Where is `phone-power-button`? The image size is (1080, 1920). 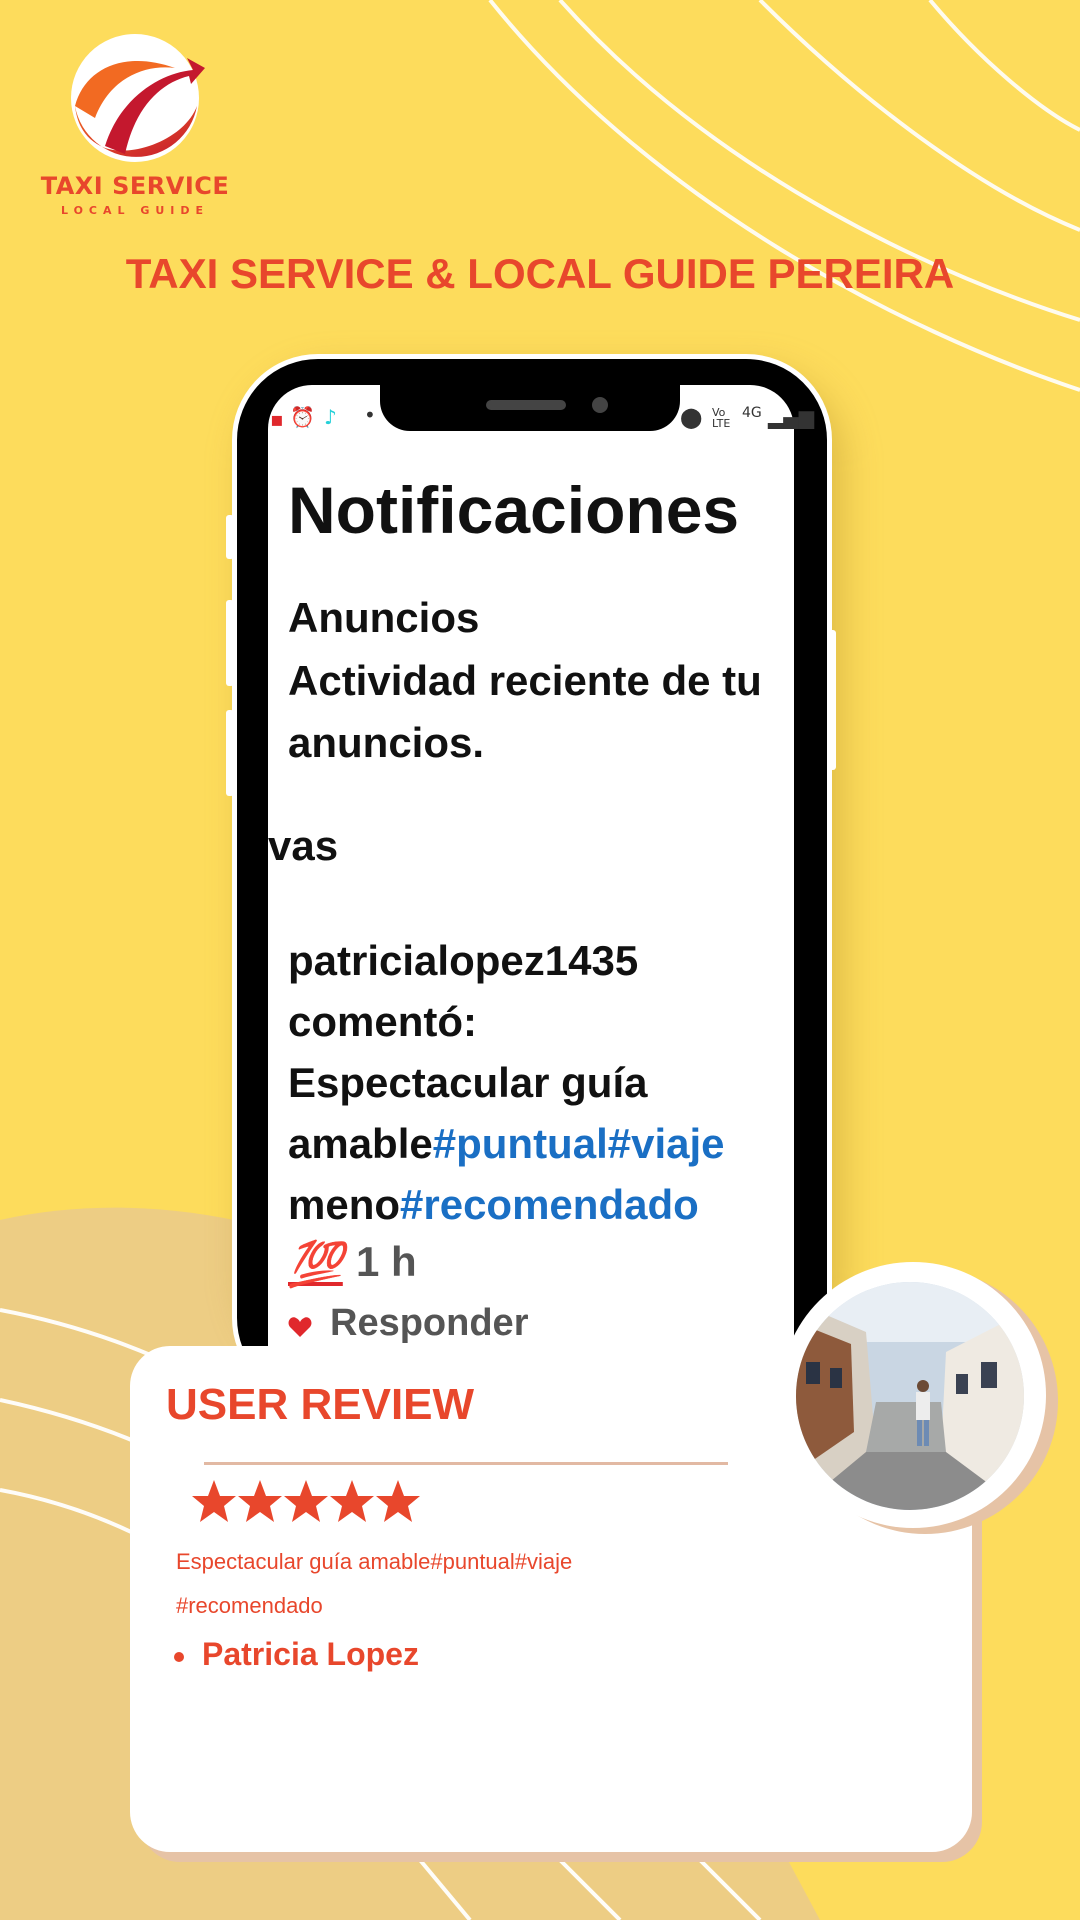
phone-power-button is located at coordinates (832, 700).